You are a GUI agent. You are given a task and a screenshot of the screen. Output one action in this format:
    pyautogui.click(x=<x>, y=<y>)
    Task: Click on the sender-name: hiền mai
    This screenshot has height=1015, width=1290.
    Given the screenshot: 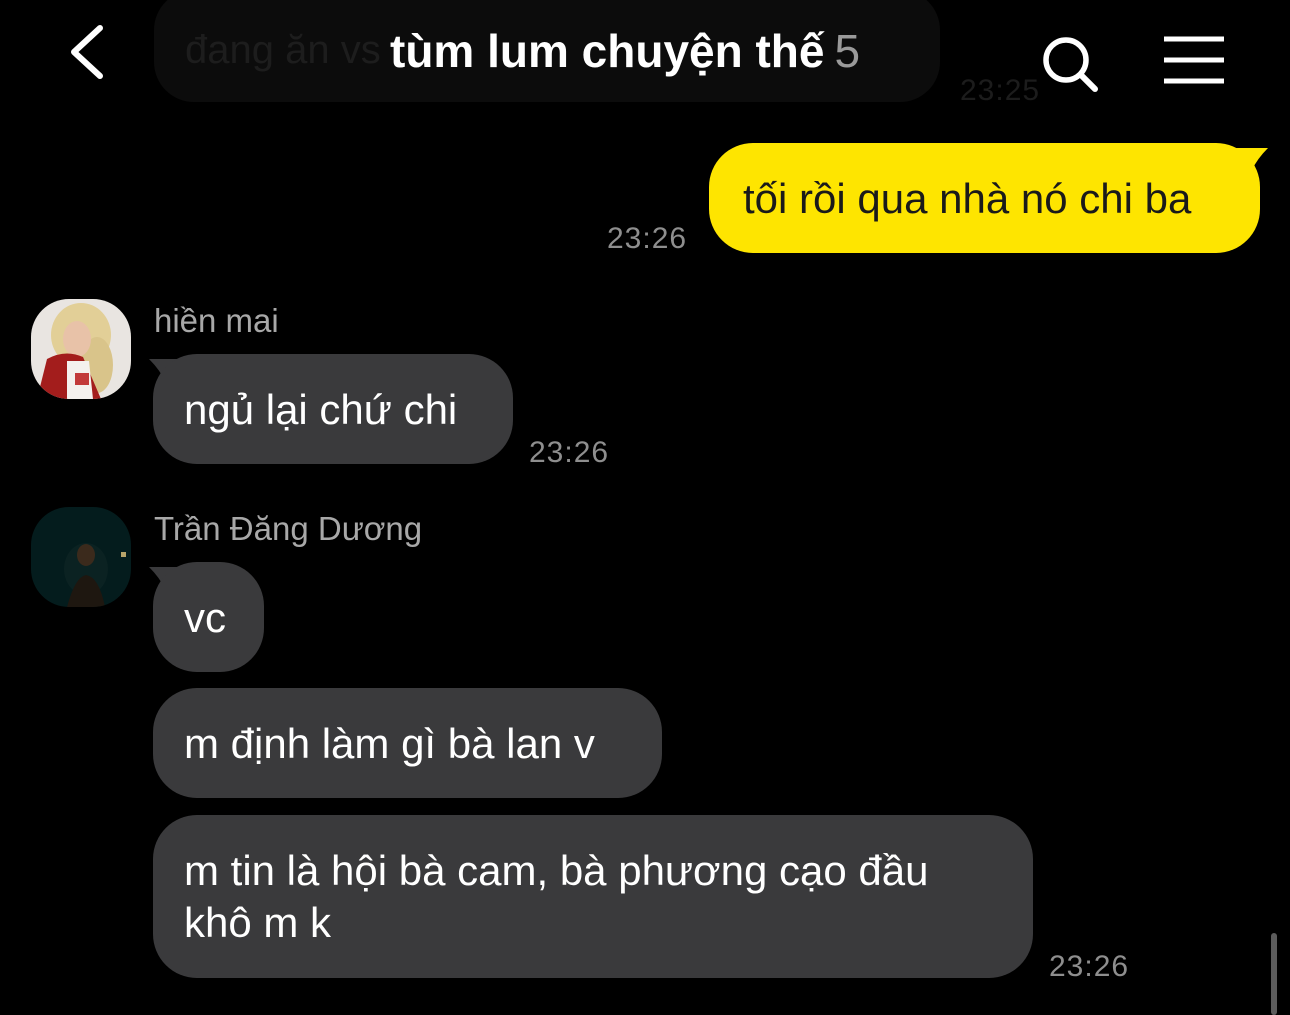 What is the action you would take?
    pyautogui.click(x=216, y=320)
    